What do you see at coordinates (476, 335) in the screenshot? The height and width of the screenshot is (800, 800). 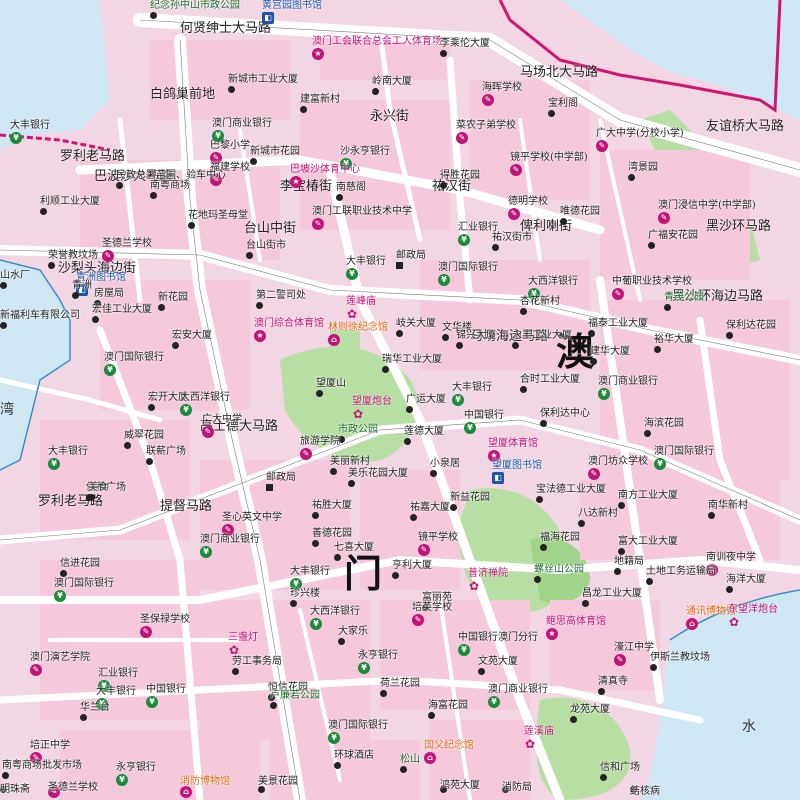 I see `place-label: 锦兴大厦` at bounding box center [476, 335].